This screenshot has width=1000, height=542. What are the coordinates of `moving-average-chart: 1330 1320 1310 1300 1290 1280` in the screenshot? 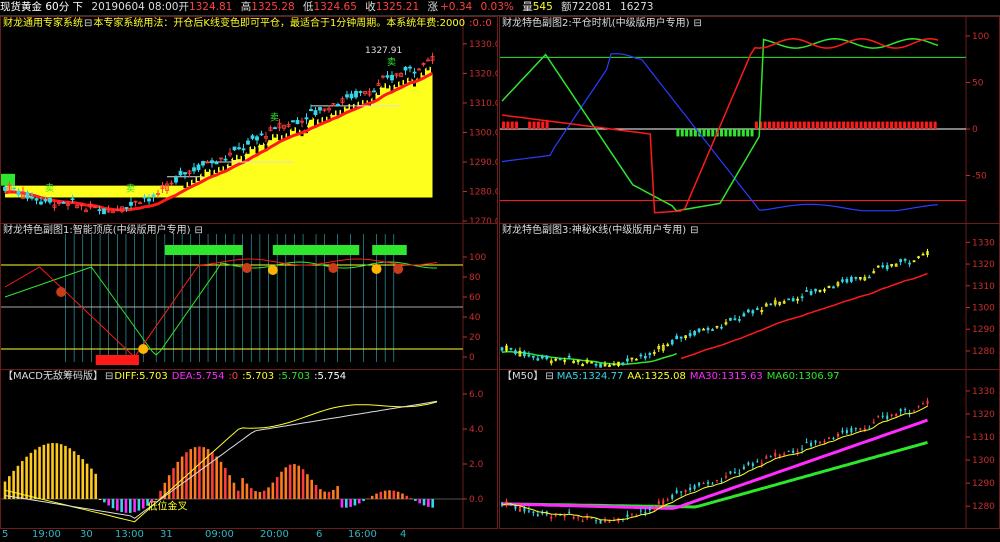 It's located at (749, 449).